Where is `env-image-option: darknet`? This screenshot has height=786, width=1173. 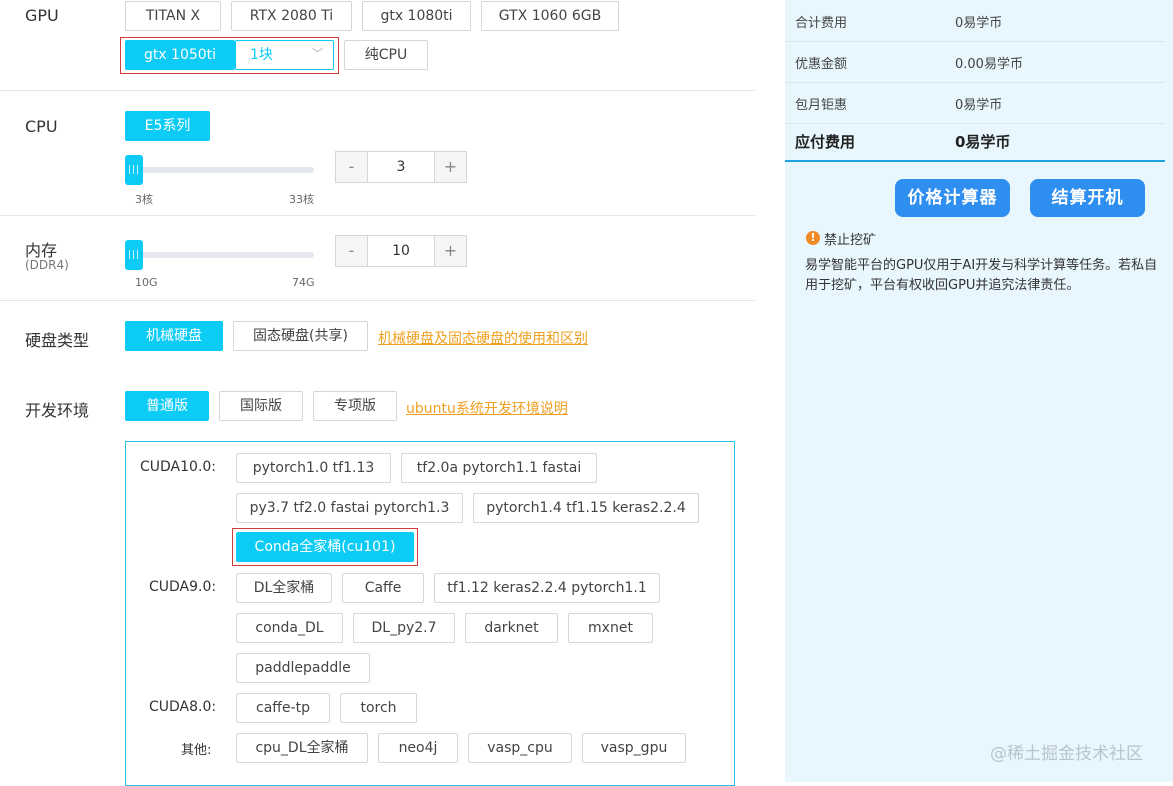
env-image-option: darknet is located at coordinates (511, 628).